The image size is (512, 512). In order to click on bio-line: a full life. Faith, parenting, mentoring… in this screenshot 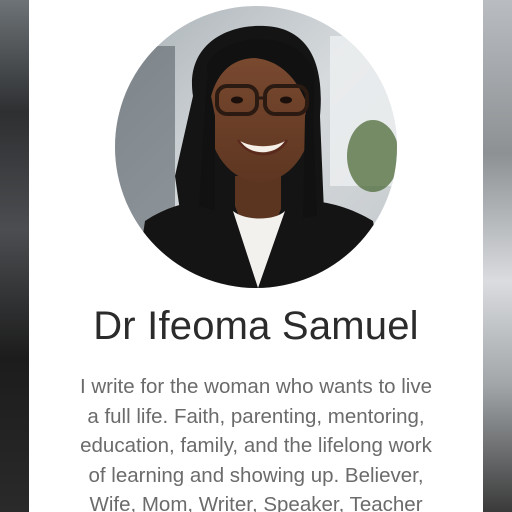, I will do `click(256, 416)`.